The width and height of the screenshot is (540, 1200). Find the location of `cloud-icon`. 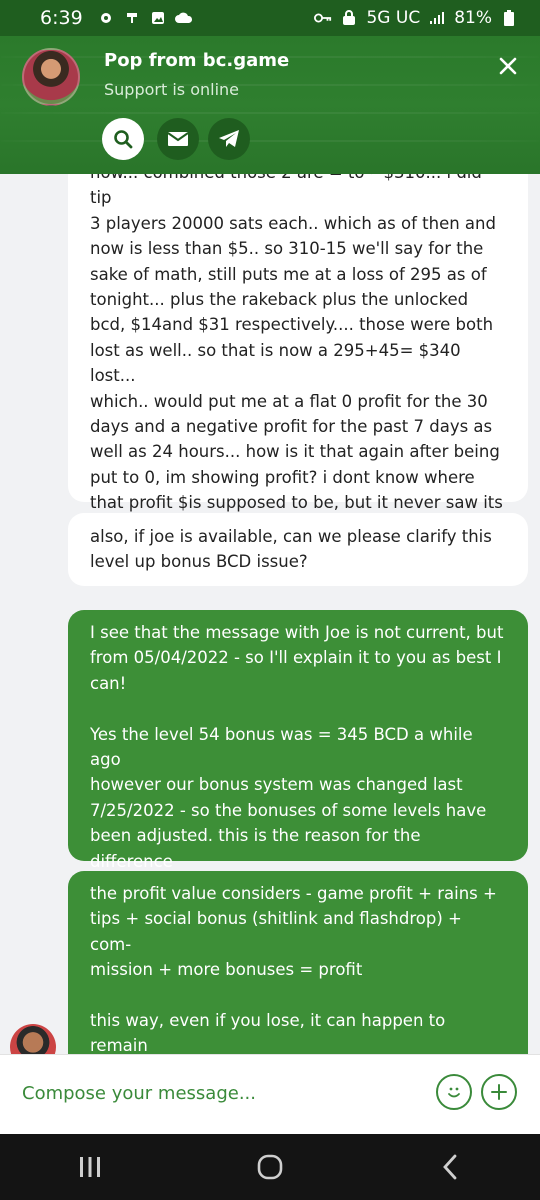

cloud-icon is located at coordinates (183, 18).